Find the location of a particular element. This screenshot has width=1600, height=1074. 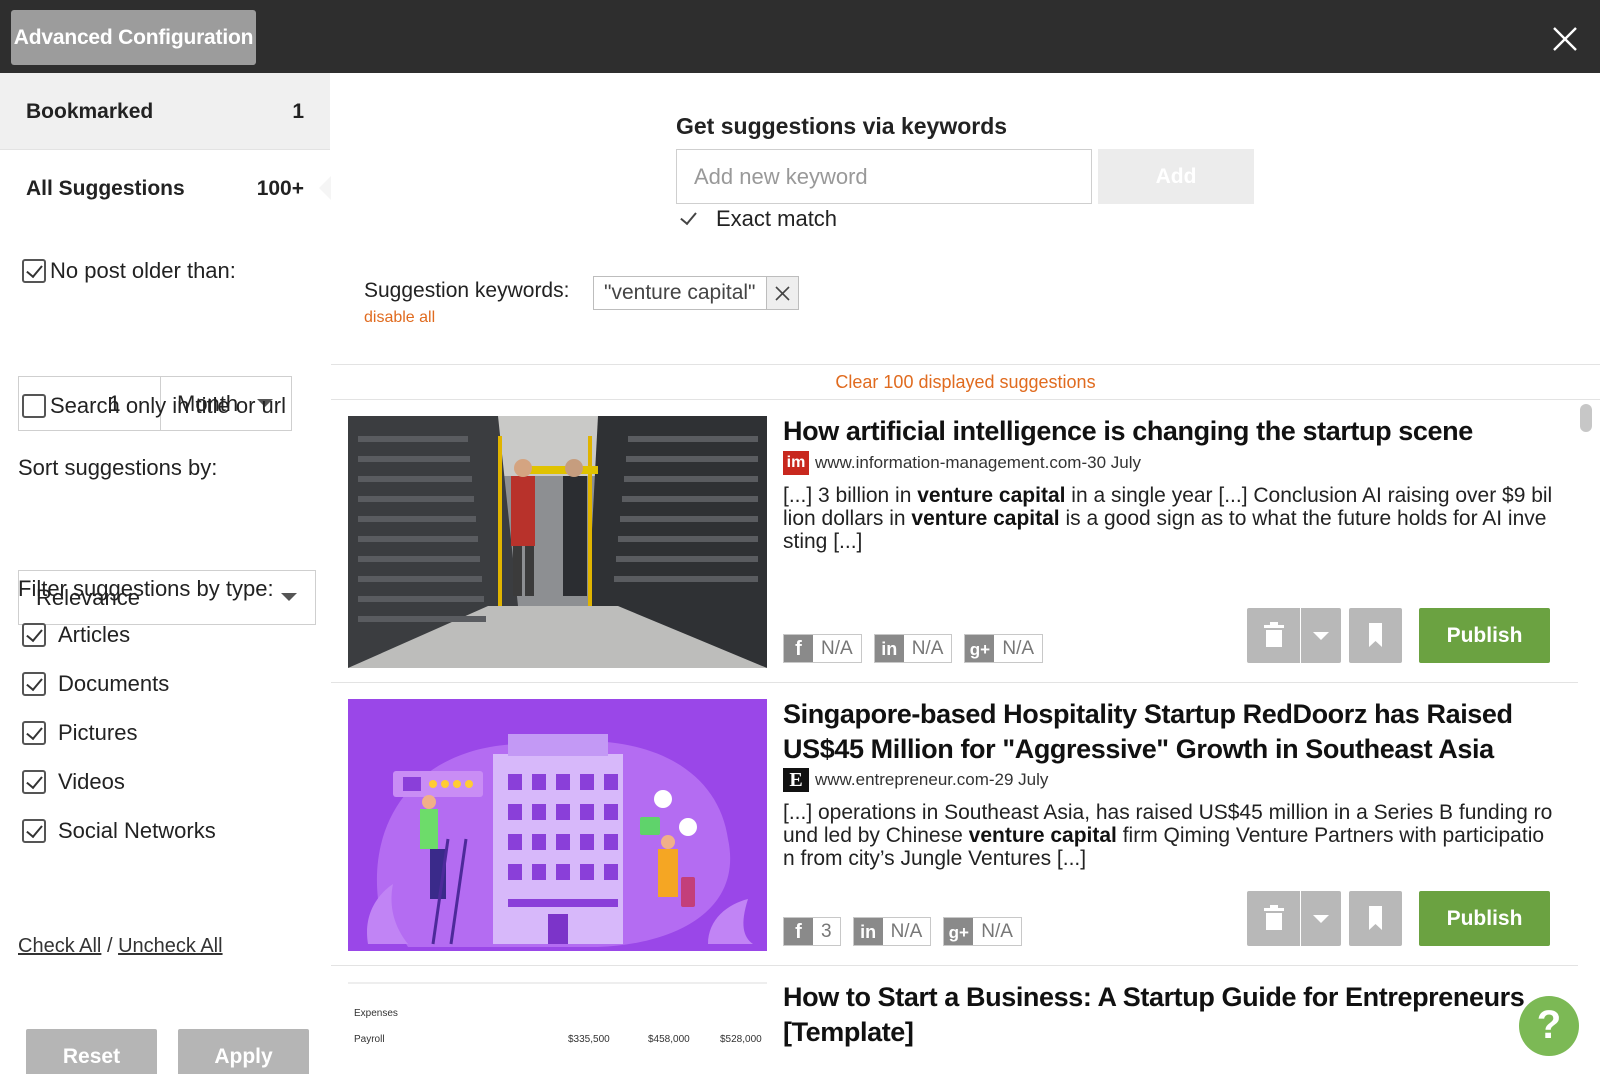

thumb-row-label: Payroll is located at coordinates (369, 1039).